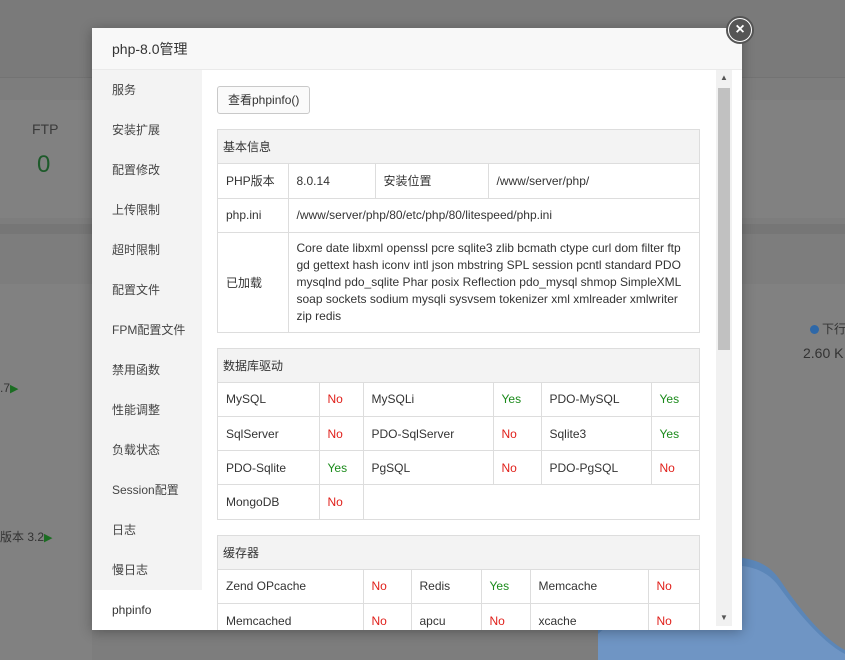  Describe the element at coordinates (596, 467) in the screenshot. I see `driver-name: PDO-PgSQL` at that location.